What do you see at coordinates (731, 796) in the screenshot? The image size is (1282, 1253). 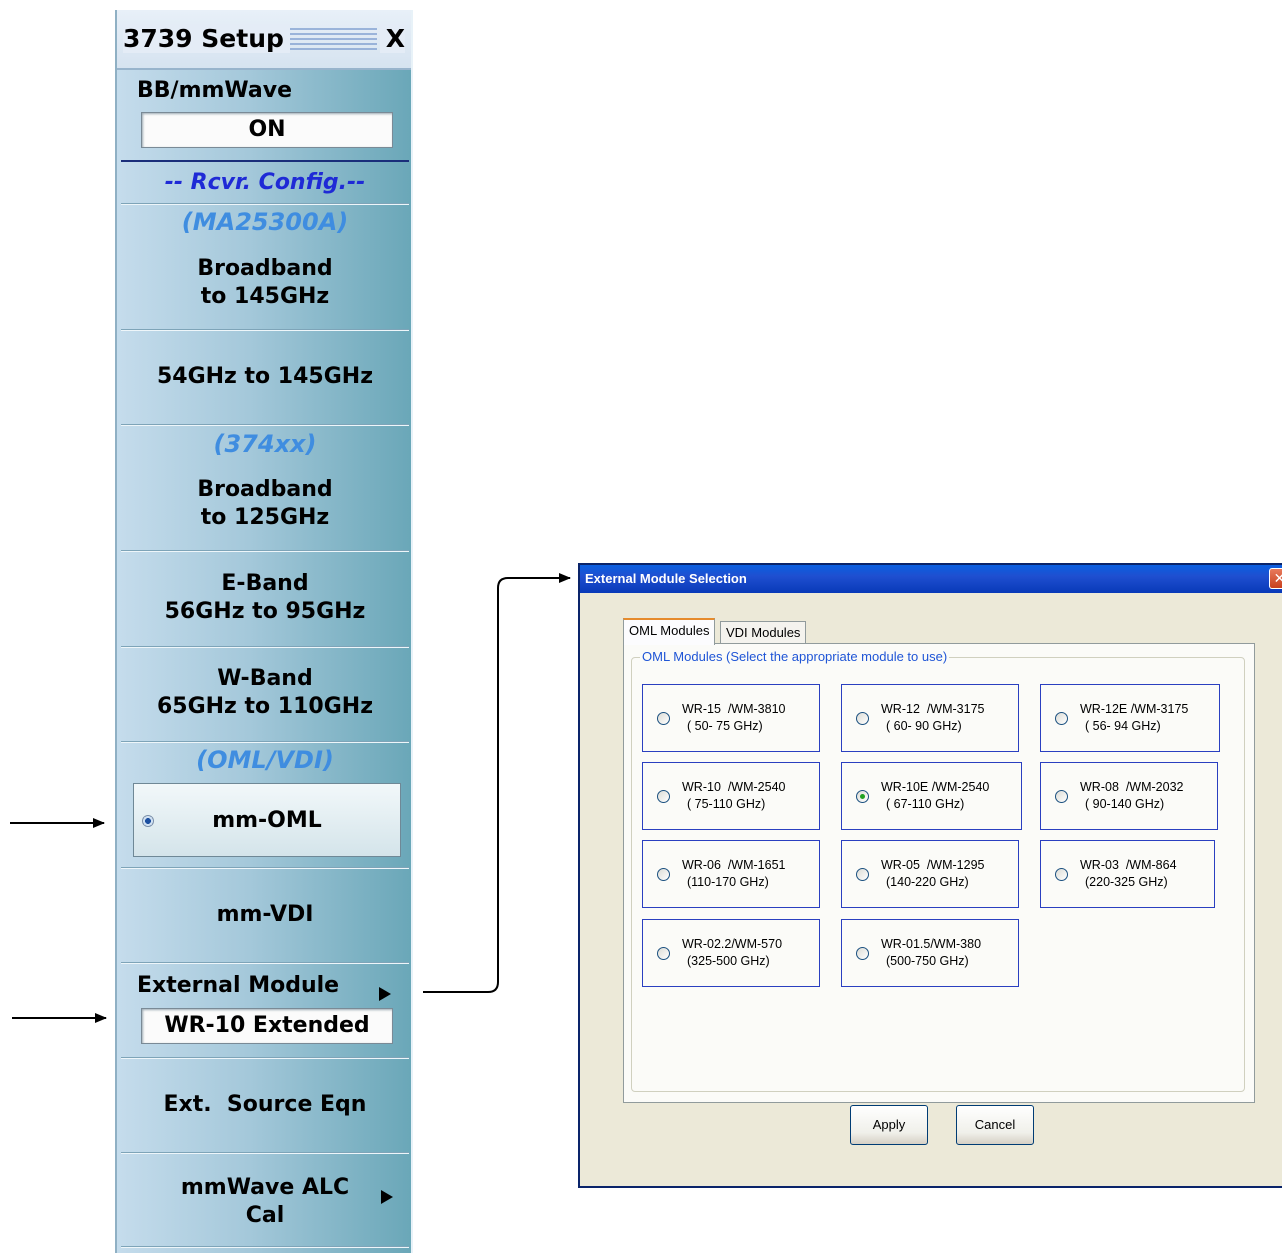 I see `module-option-wr-10: WR-10 /WM-2540 ( 75-110 GHz)` at bounding box center [731, 796].